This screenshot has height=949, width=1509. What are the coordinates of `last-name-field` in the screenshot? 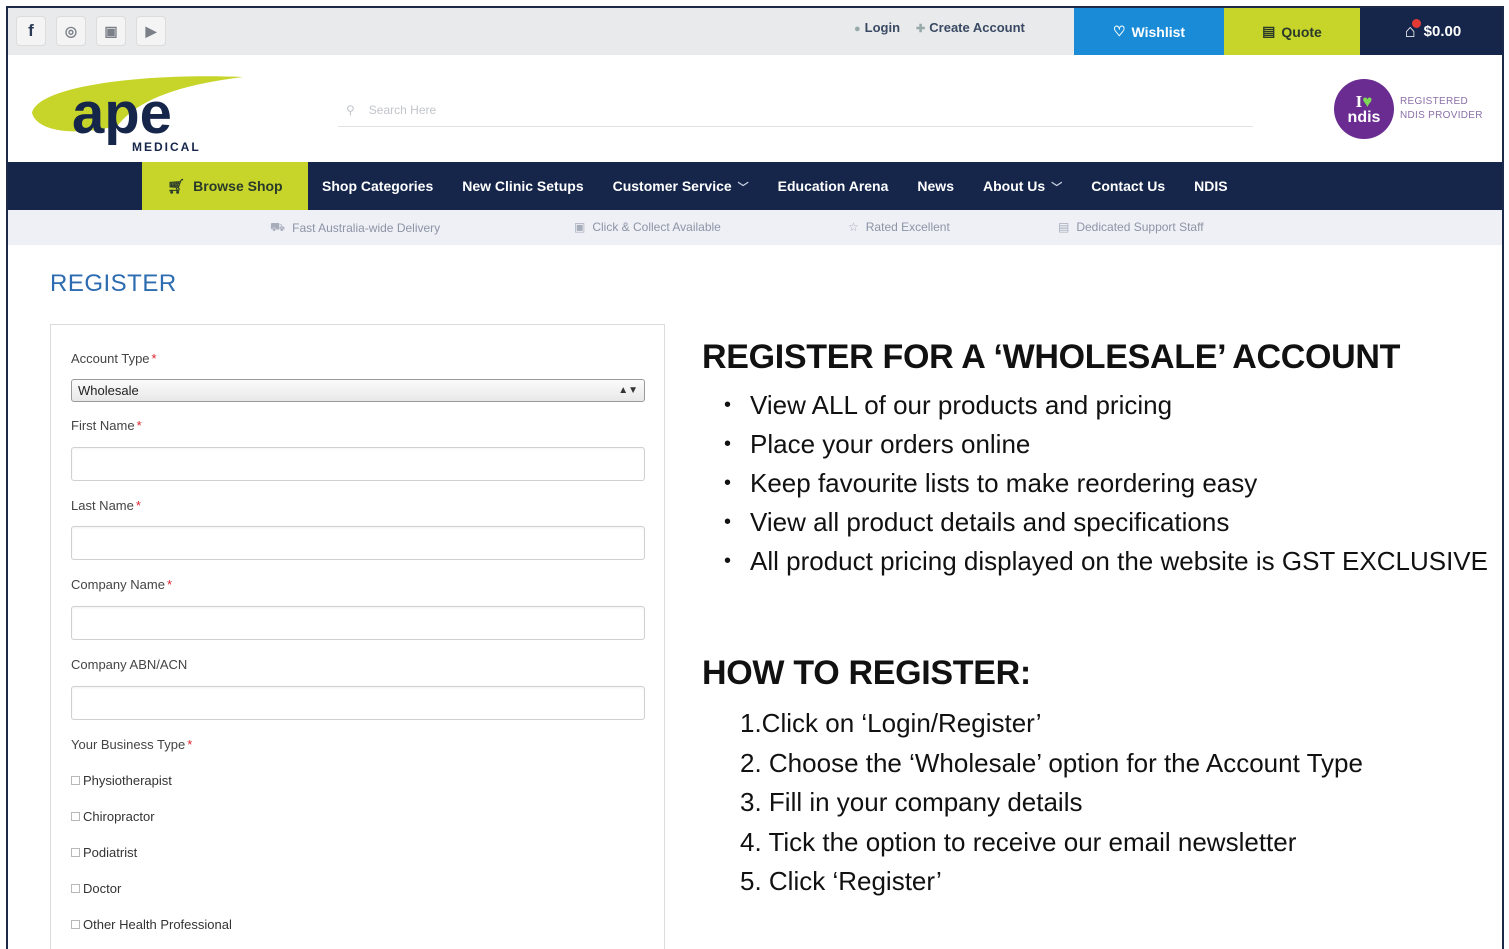 It's located at (358, 543).